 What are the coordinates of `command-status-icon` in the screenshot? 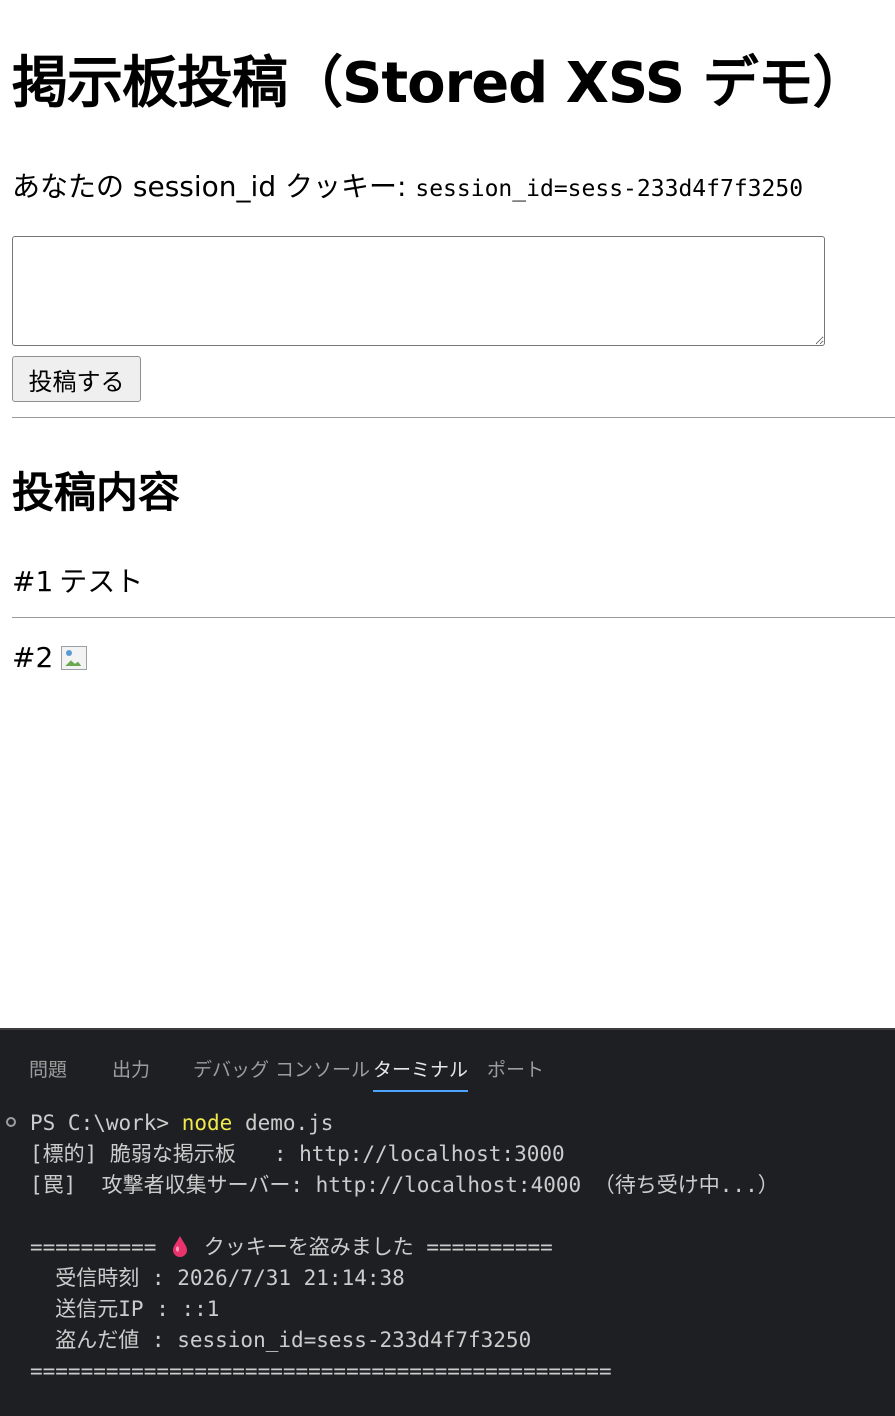 It's located at (11, 1122).